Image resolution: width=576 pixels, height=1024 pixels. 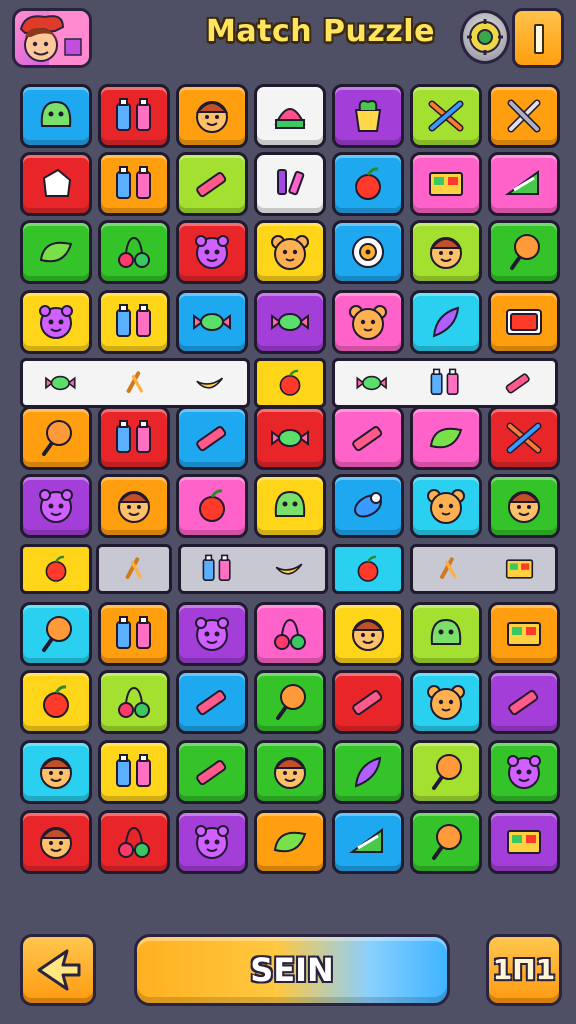 I want to click on sein-button: SEIN, so click(x=292, y=970).